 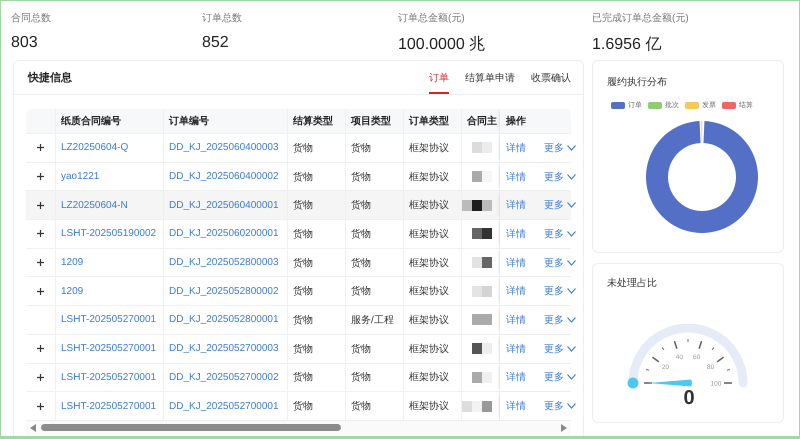 What do you see at coordinates (516, 121) in the screenshot?
I see `column-header: 操作` at bounding box center [516, 121].